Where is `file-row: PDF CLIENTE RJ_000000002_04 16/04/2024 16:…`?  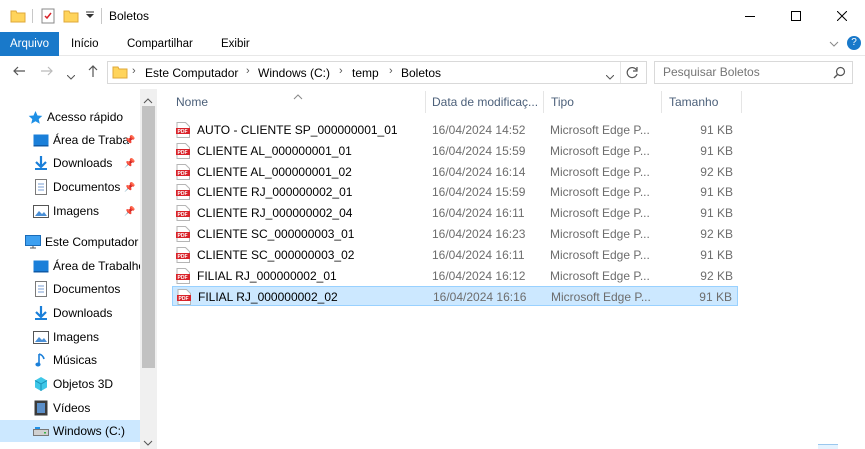
file-row: PDF CLIENTE RJ_000000002_04 16/04/2024 16:… is located at coordinates (455, 213).